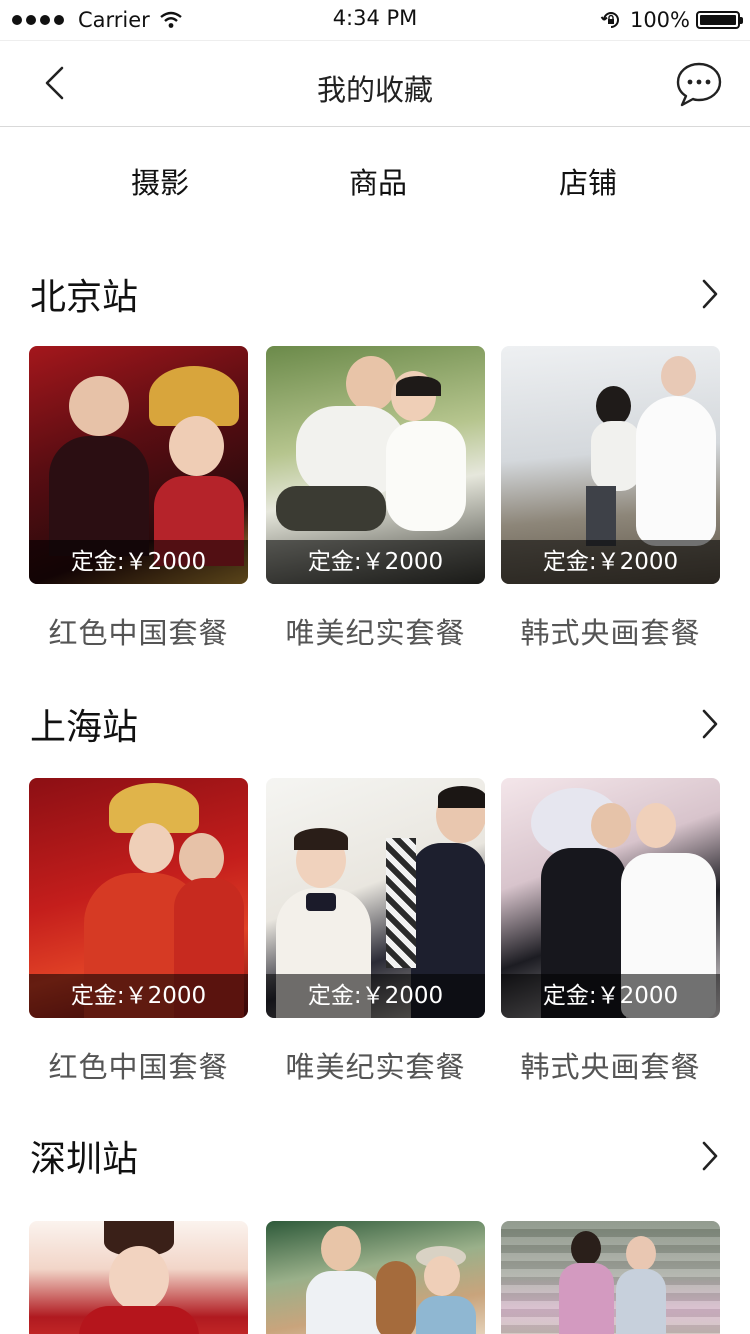 The width and height of the screenshot is (750, 1334). Describe the element at coordinates (719, 20) in the screenshot. I see `battery-icon` at that location.